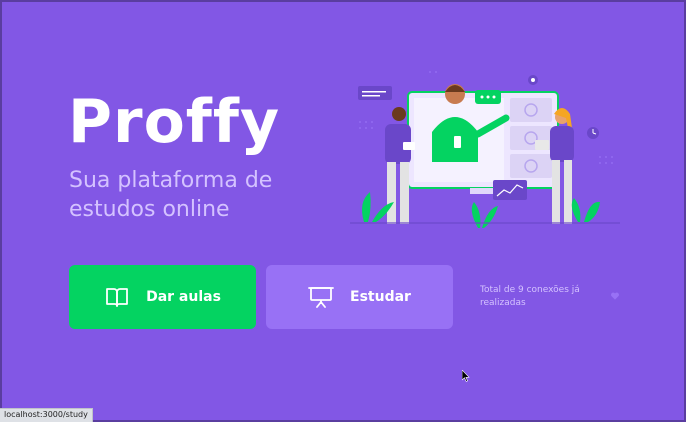 This screenshot has height=422, width=686. I want to click on heart-icon, so click(615, 296).